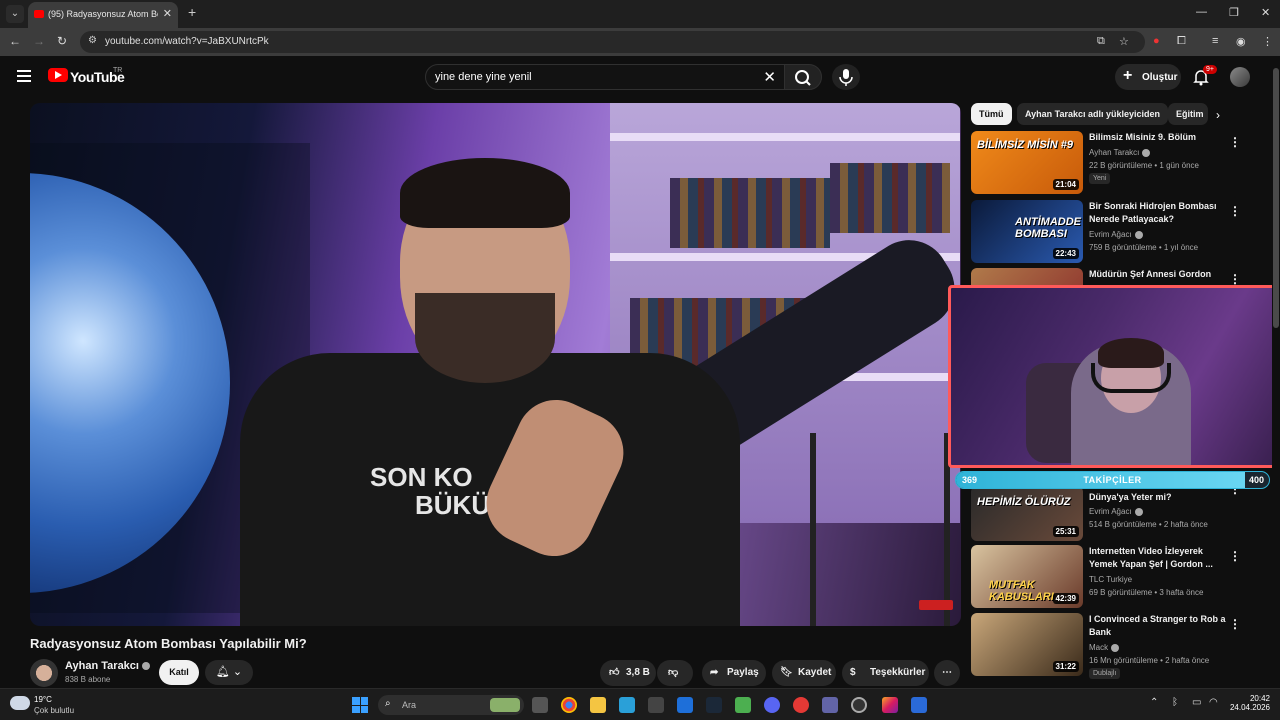 Image resolution: width=1280 pixels, height=720 pixels. What do you see at coordinates (540, 705) in the screenshot?
I see `task-view-icon` at bounding box center [540, 705].